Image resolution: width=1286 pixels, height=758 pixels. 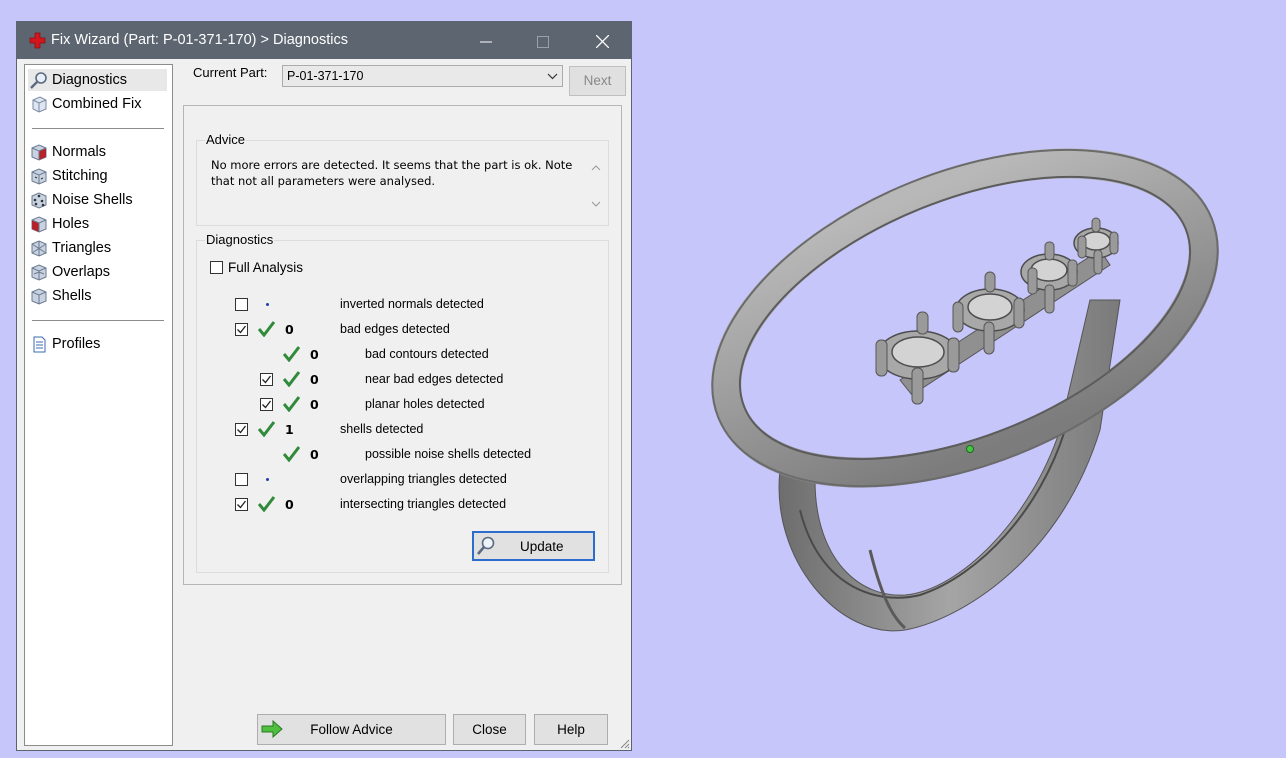 What do you see at coordinates (97, 224) in the screenshot?
I see `sidebar-item-holes: Holes` at bounding box center [97, 224].